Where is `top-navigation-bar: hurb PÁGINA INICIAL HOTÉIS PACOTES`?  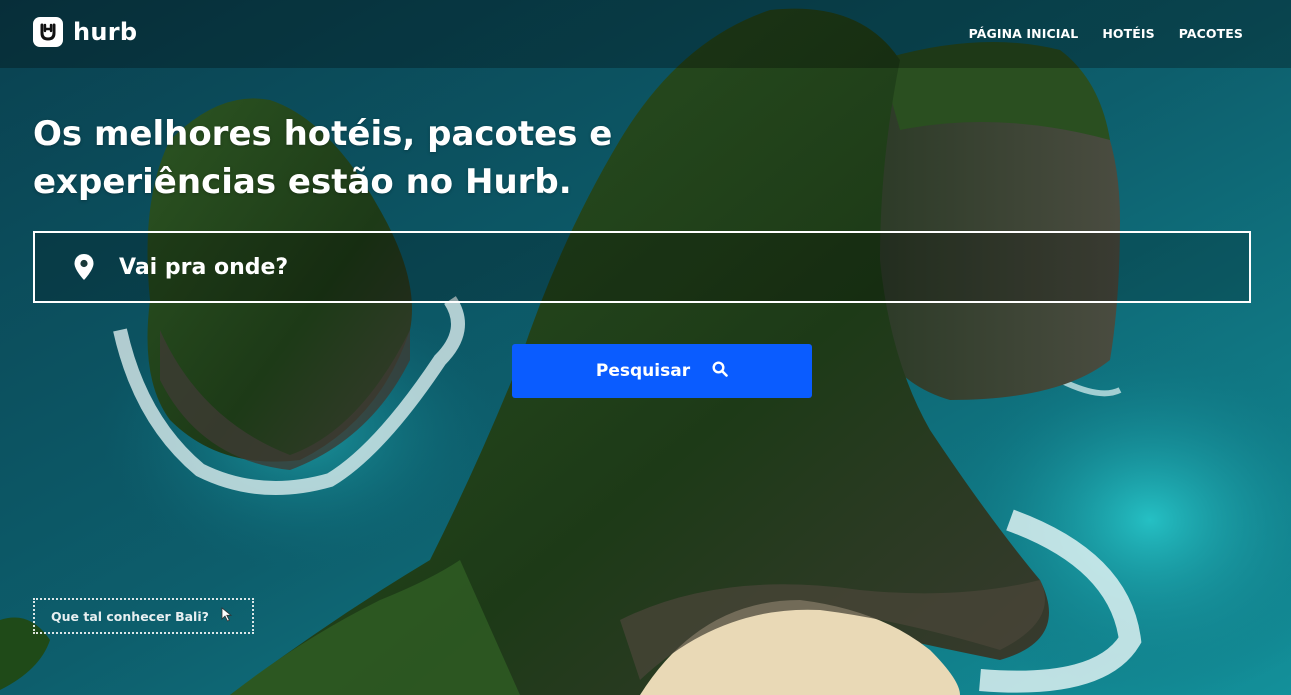 top-navigation-bar: hurb PÁGINA INICIAL HOTÉIS PACOTES is located at coordinates (645, 34).